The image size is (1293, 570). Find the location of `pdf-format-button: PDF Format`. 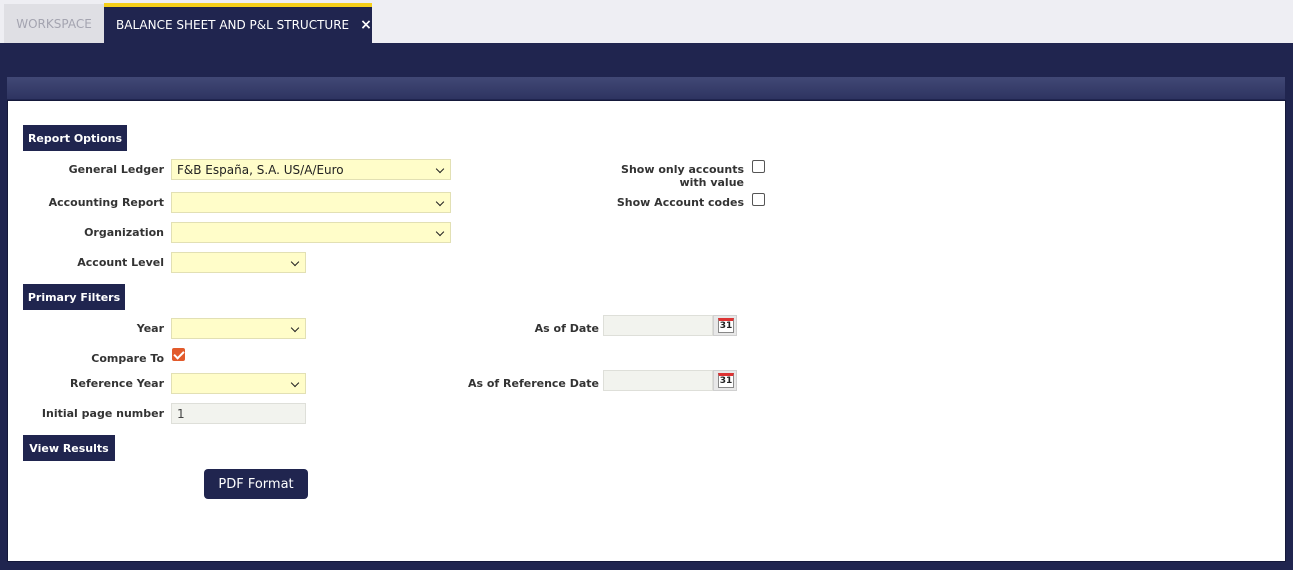

pdf-format-button: PDF Format is located at coordinates (256, 484).